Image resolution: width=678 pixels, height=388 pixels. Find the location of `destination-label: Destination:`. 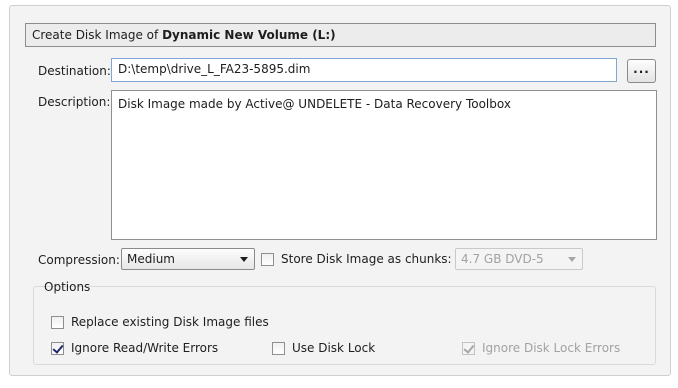

destination-label: Destination: is located at coordinates (74, 71).